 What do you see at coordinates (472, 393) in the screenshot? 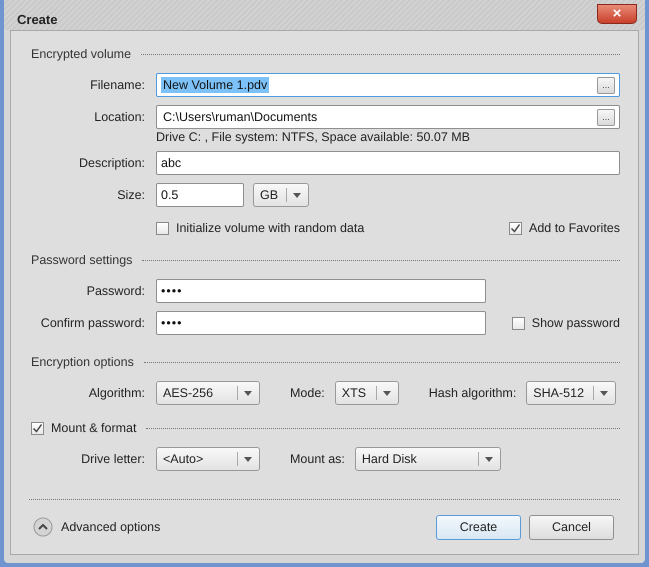
I see `field-label: Hash algorithm:` at bounding box center [472, 393].